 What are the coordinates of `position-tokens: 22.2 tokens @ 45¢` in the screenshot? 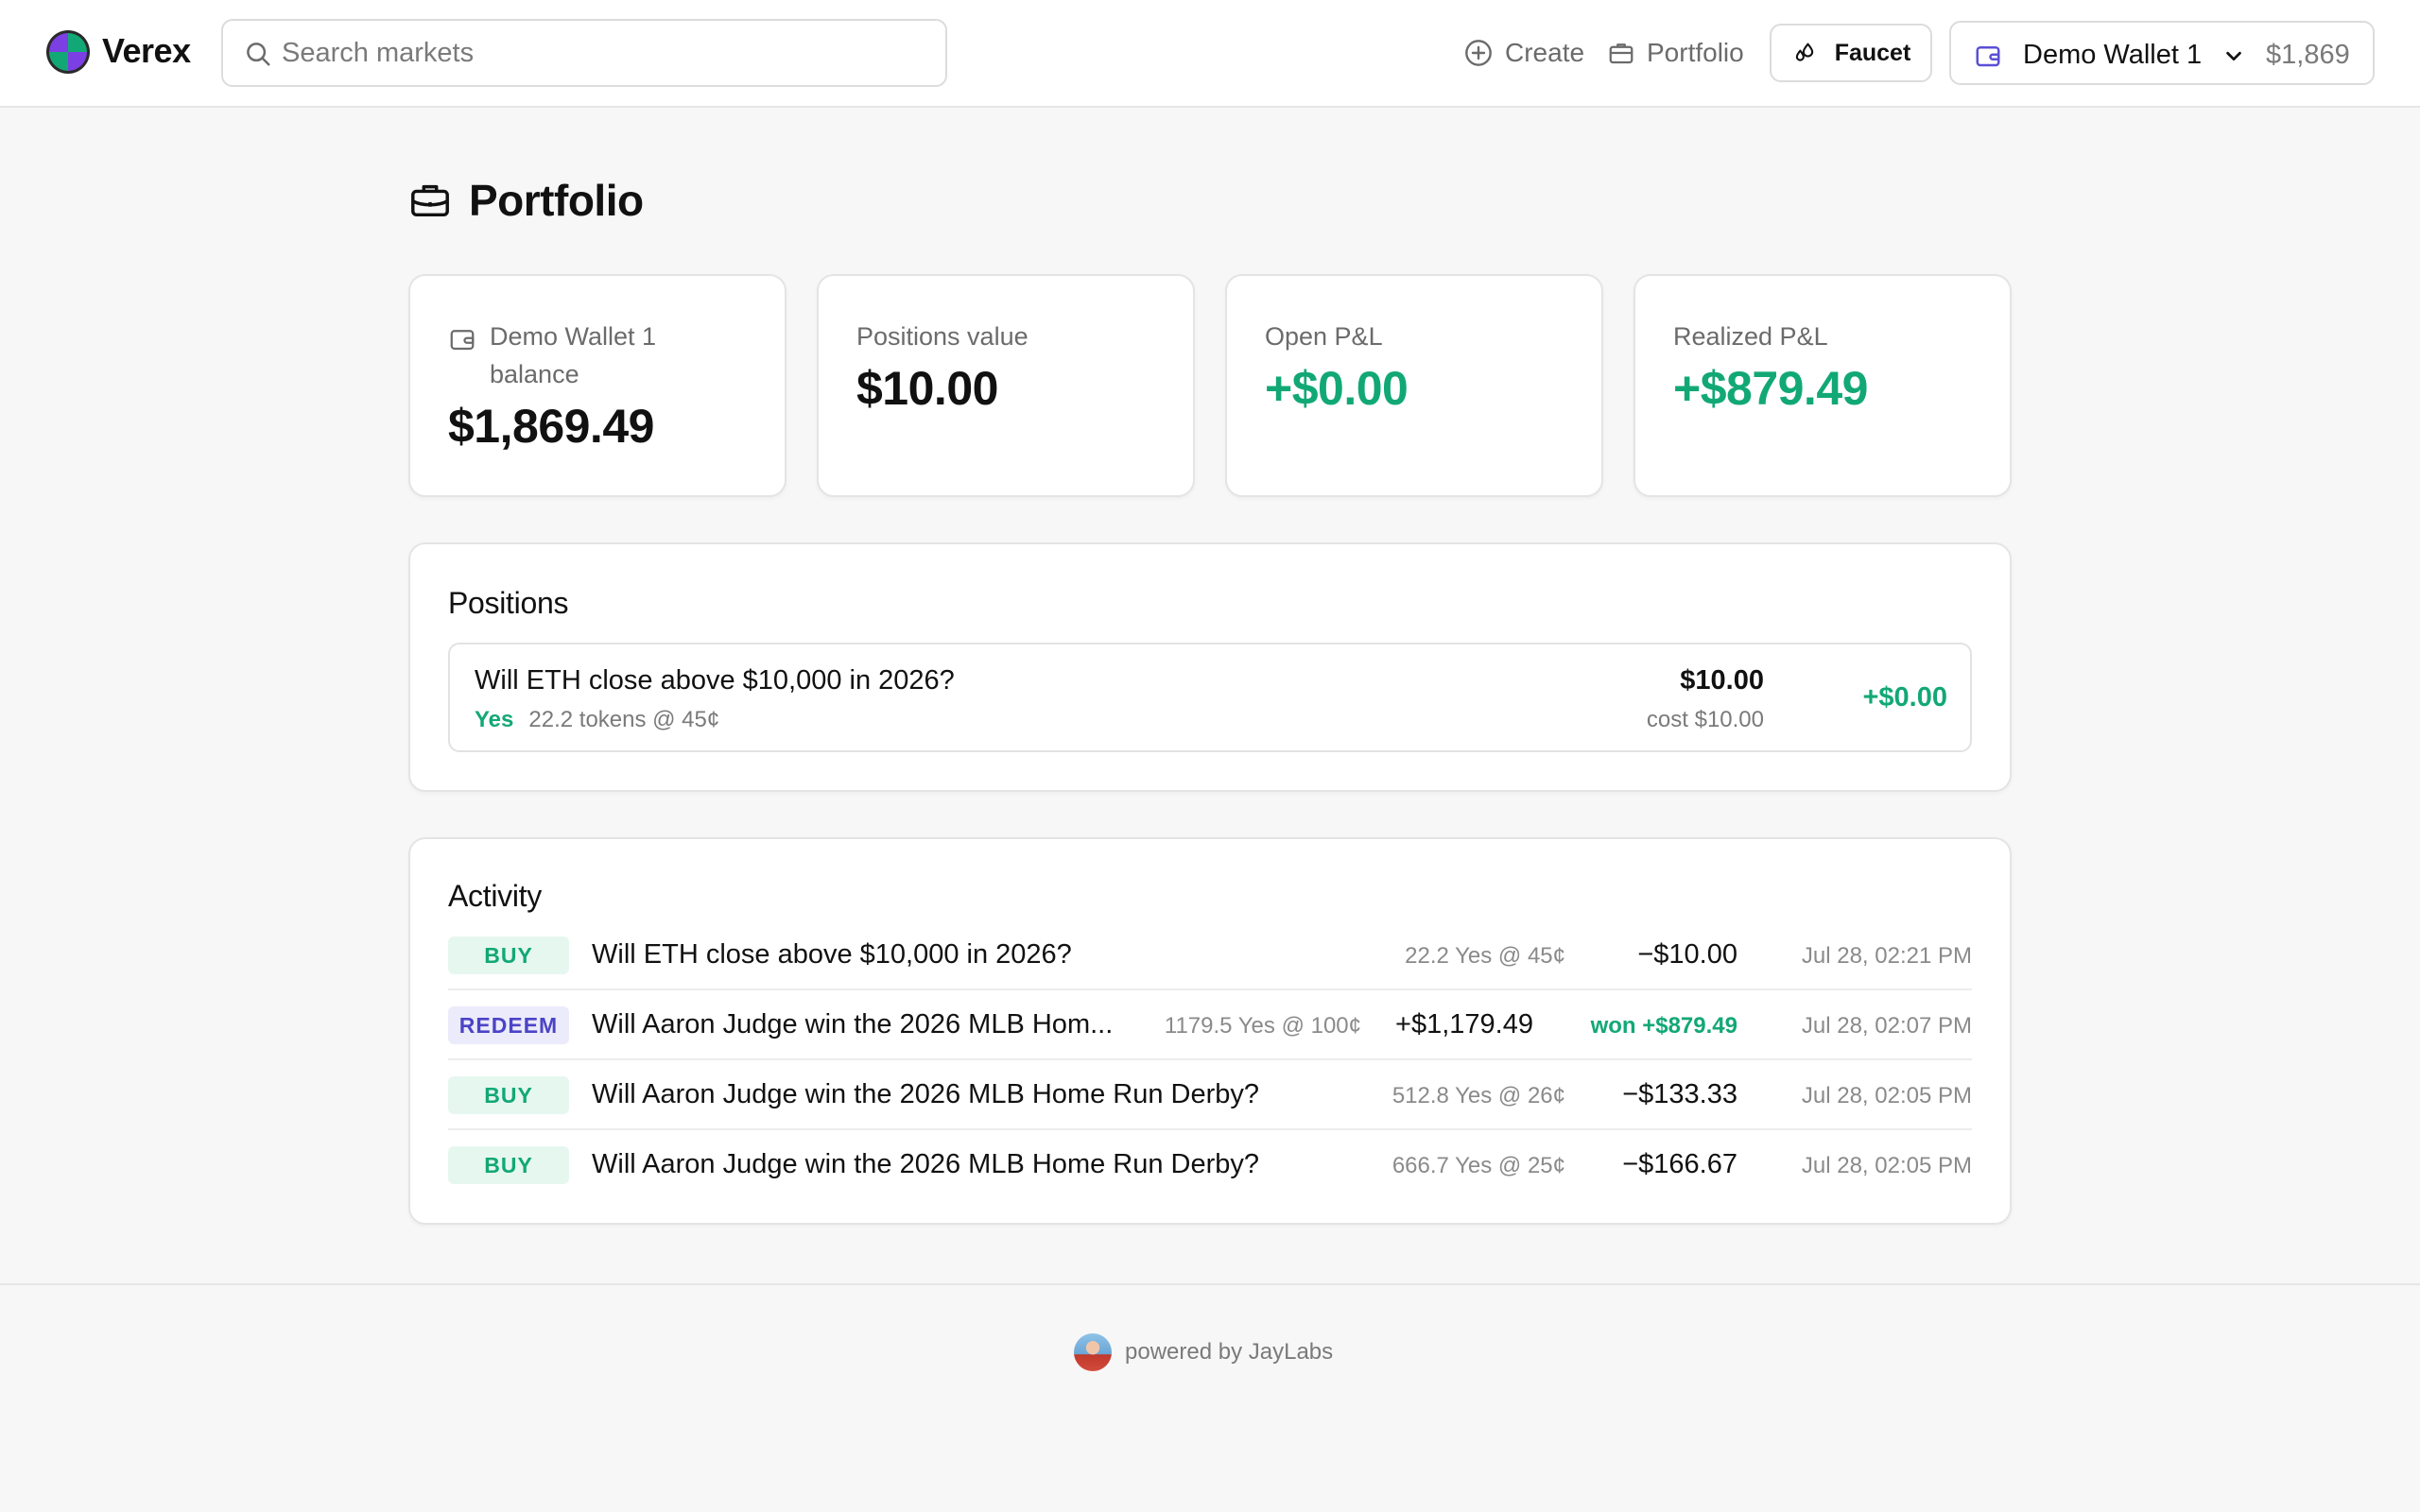 It's located at (624, 719).